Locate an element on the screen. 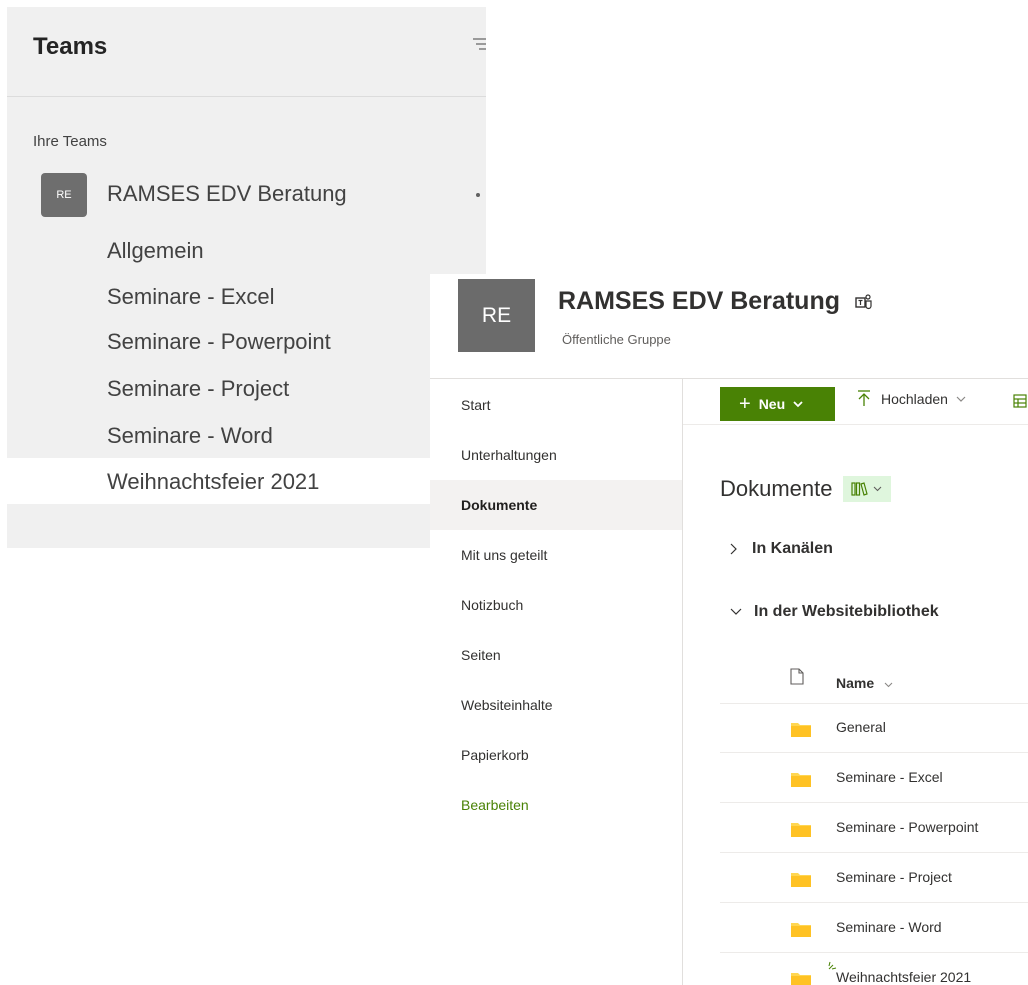 The image size is (1028, 985). section-in-kanaelen-label: In Kanälen is located at coordinates (792, 548).